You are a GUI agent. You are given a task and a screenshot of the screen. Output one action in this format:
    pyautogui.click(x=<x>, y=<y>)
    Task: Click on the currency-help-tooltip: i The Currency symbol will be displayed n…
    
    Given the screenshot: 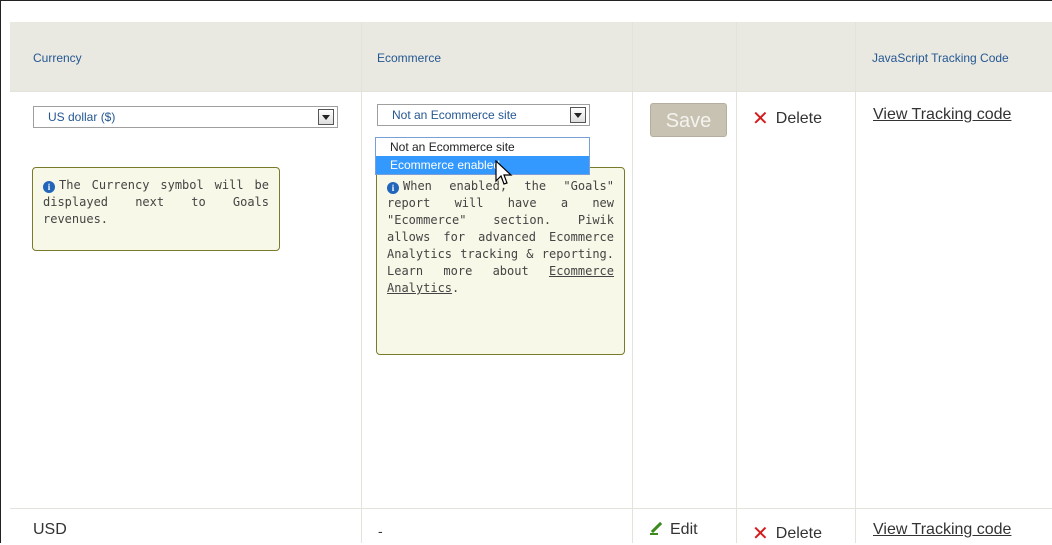 What is the action you would take?
    pyautogui.click(x=156, y=209)
    